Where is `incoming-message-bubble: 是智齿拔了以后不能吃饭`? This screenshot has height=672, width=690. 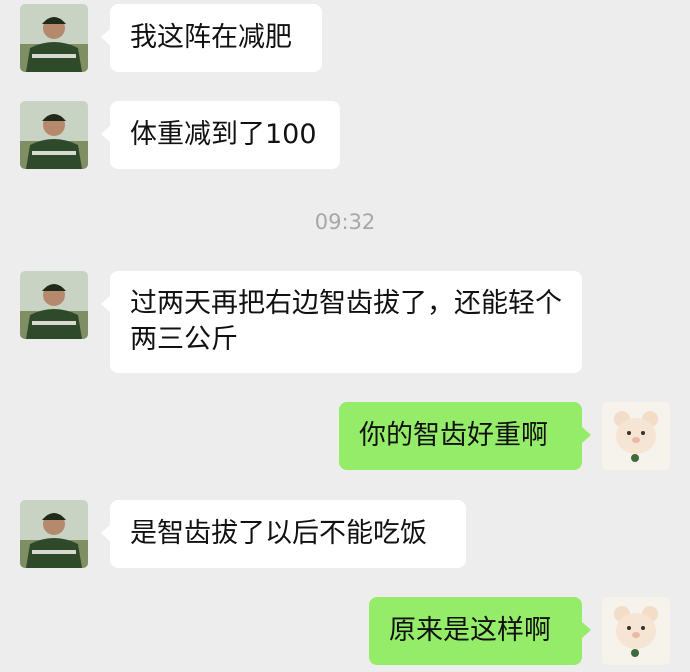 incoming-message-bubble: 是智齿拔了以后不能吃饭 is located at coordinates (283, 534).